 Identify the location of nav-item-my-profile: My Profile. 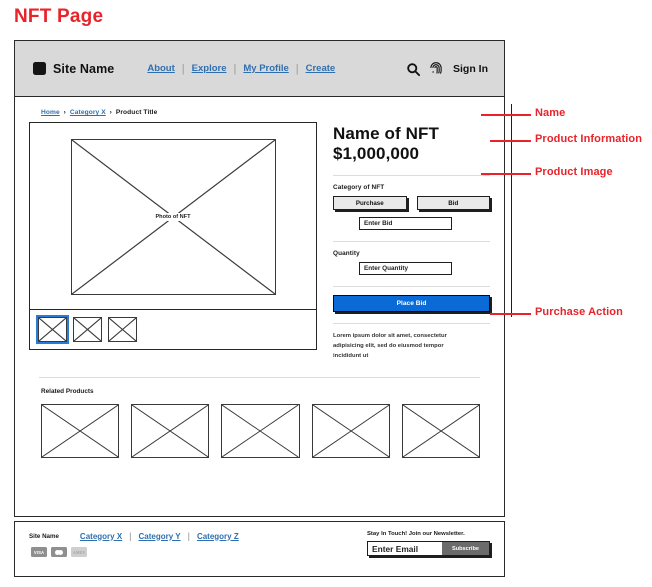
(265, 68).